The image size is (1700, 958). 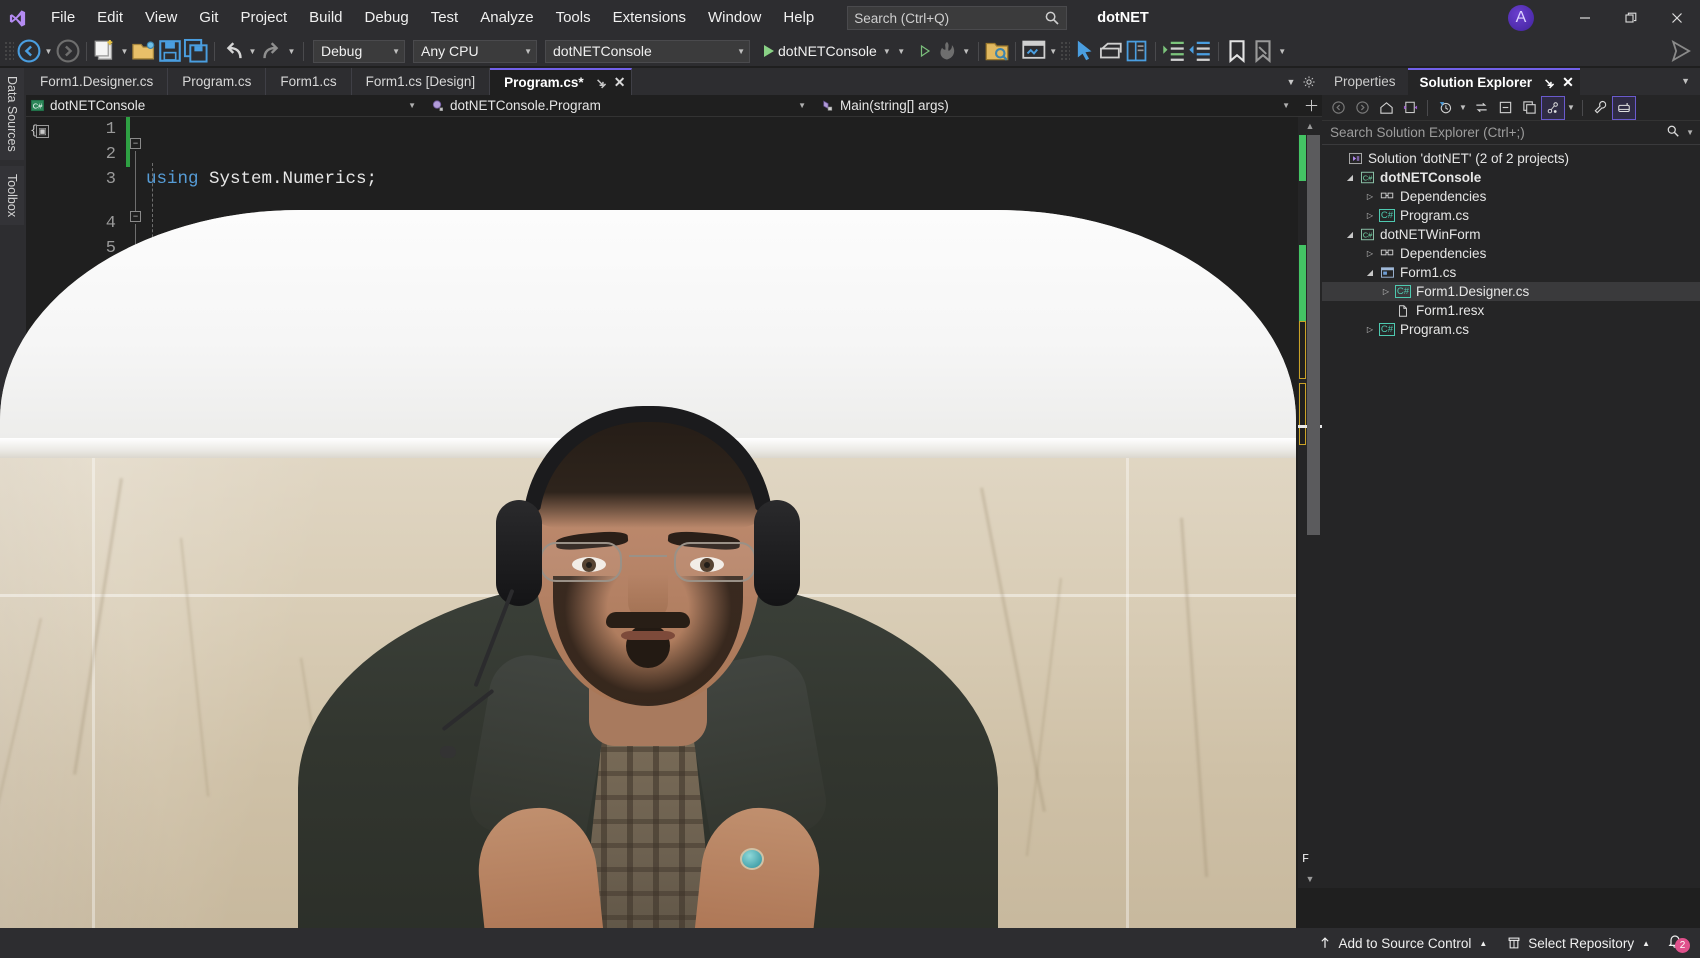 I want to click on preview-selected-items-icon, so click(x=1624, y=107).